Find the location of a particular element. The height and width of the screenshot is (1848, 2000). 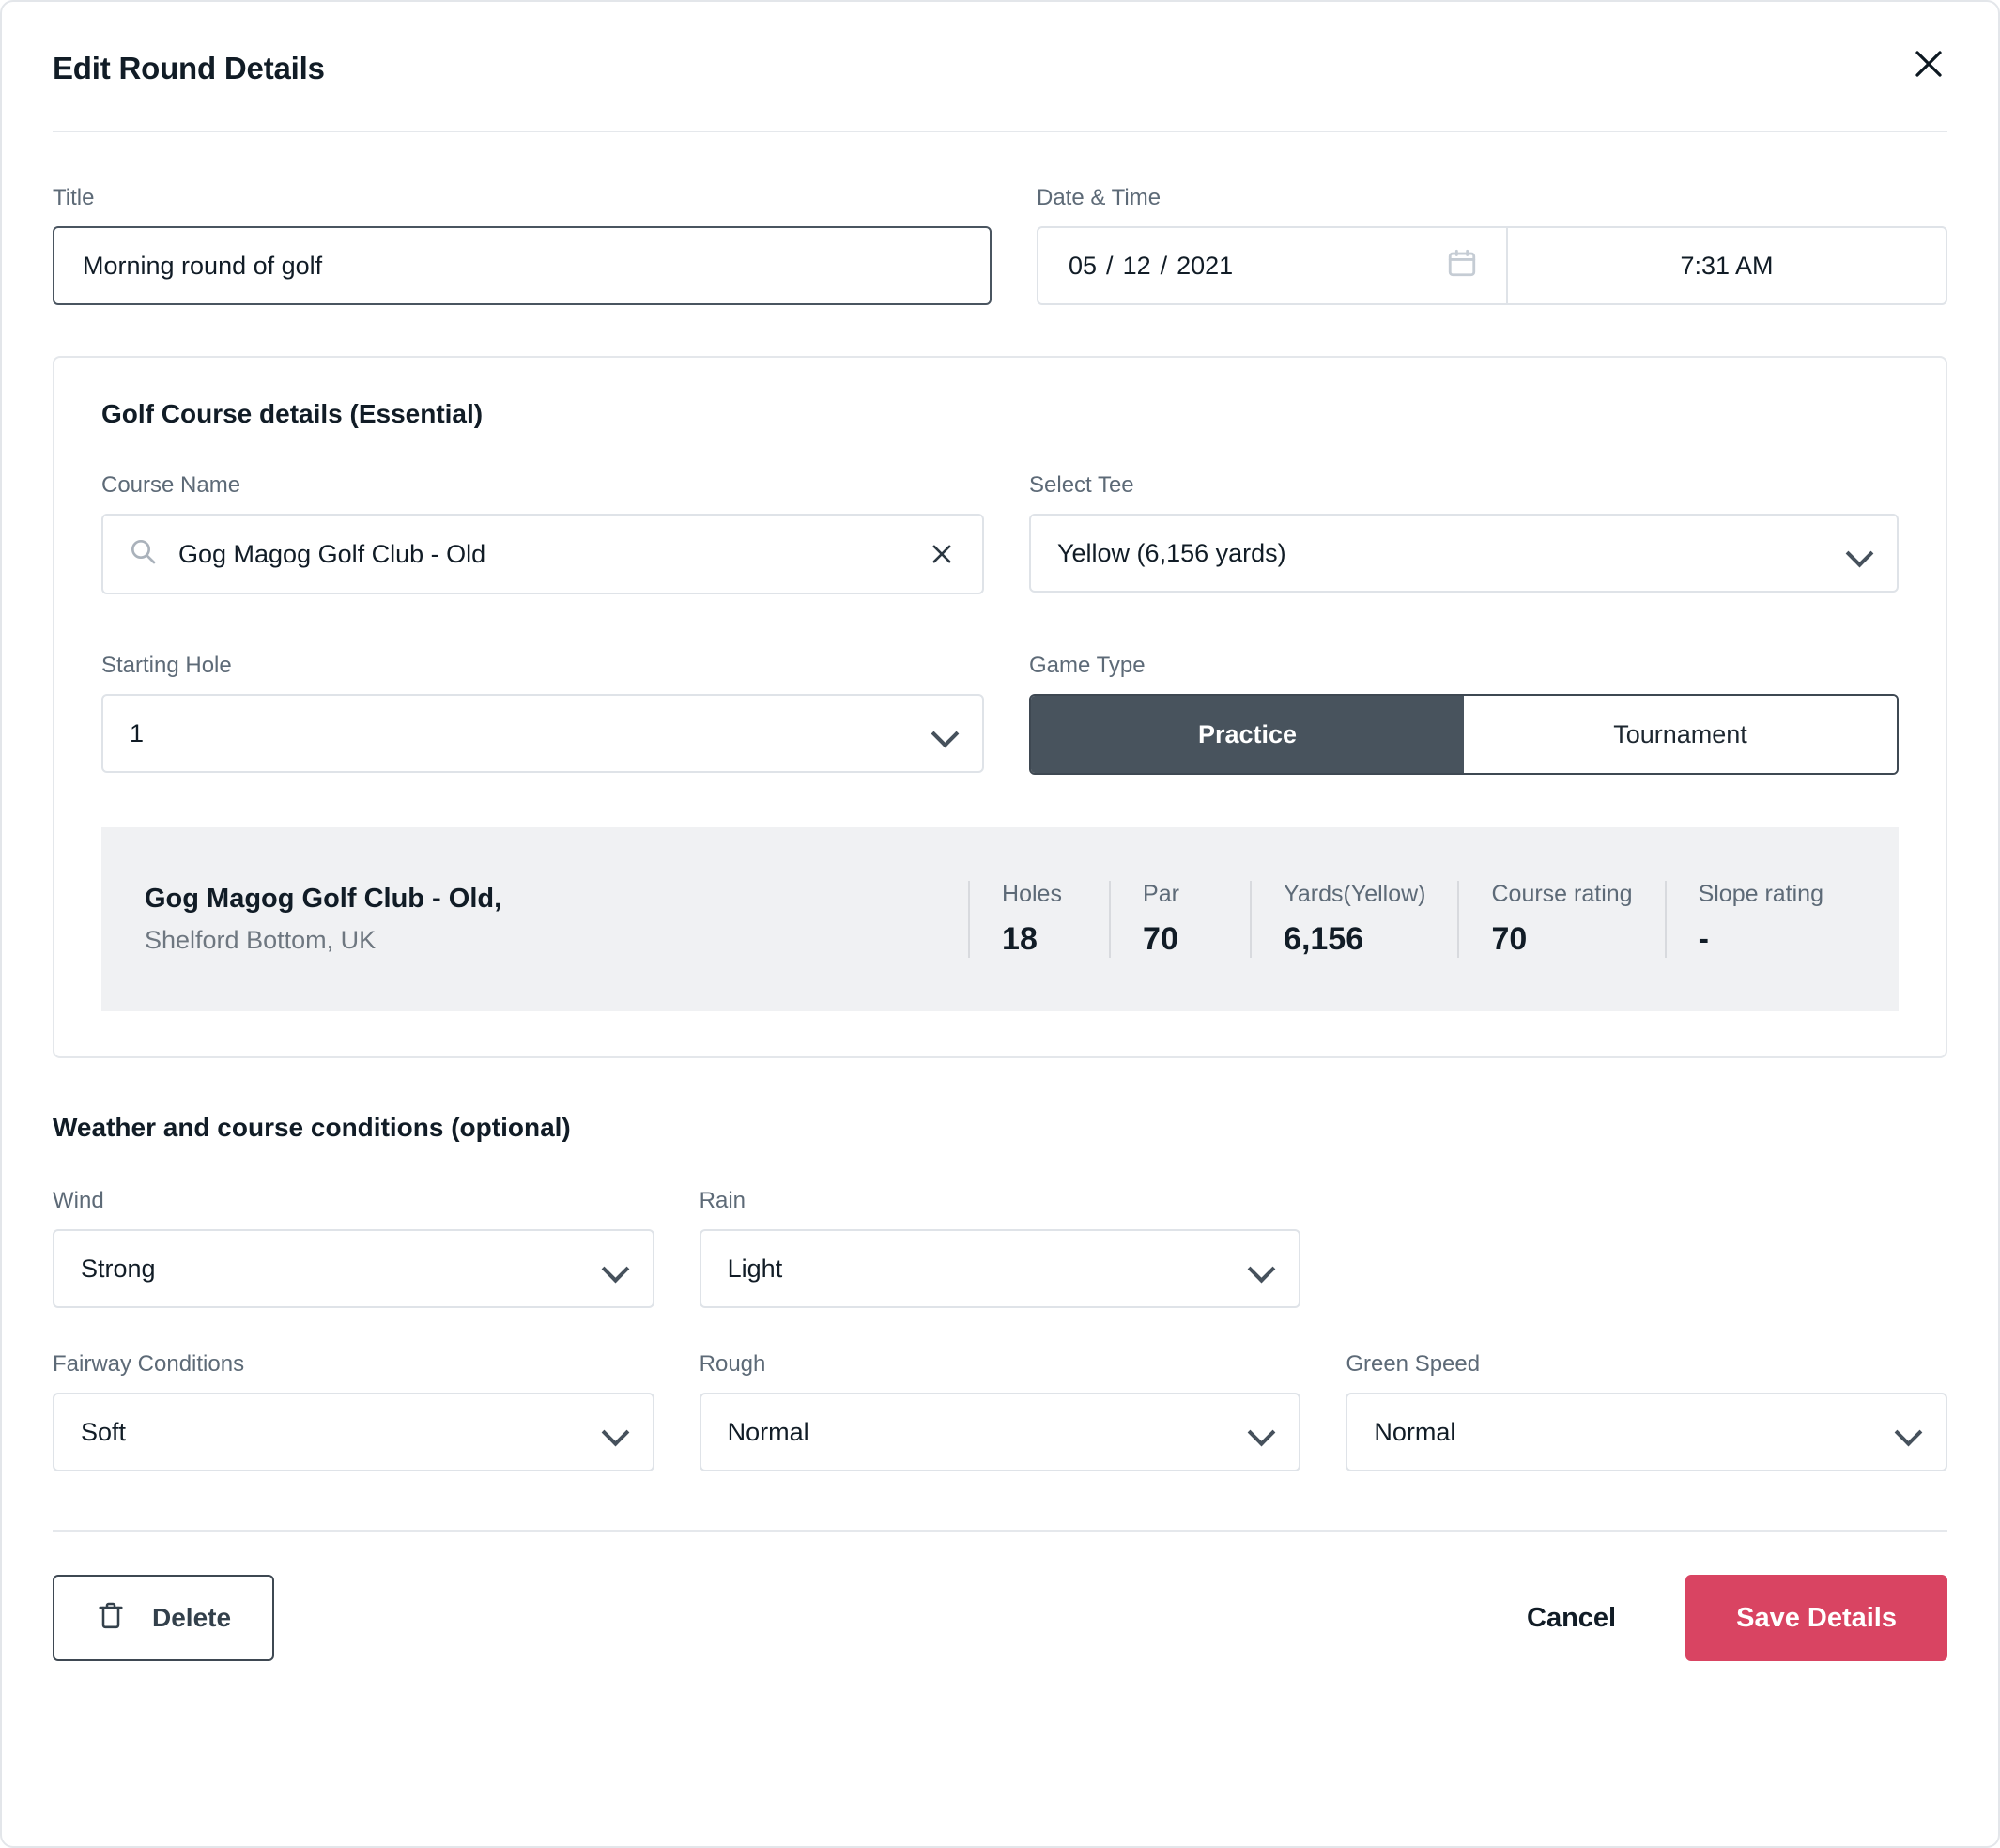

time-value: 7:31 AM is located at coordinates (1727, 265).